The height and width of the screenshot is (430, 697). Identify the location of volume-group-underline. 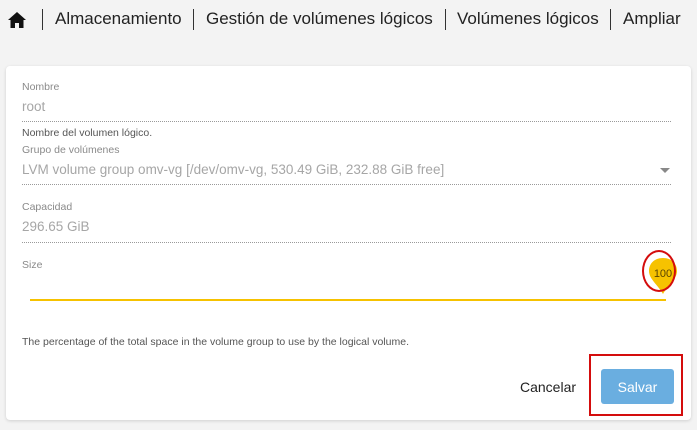
(346, 184).